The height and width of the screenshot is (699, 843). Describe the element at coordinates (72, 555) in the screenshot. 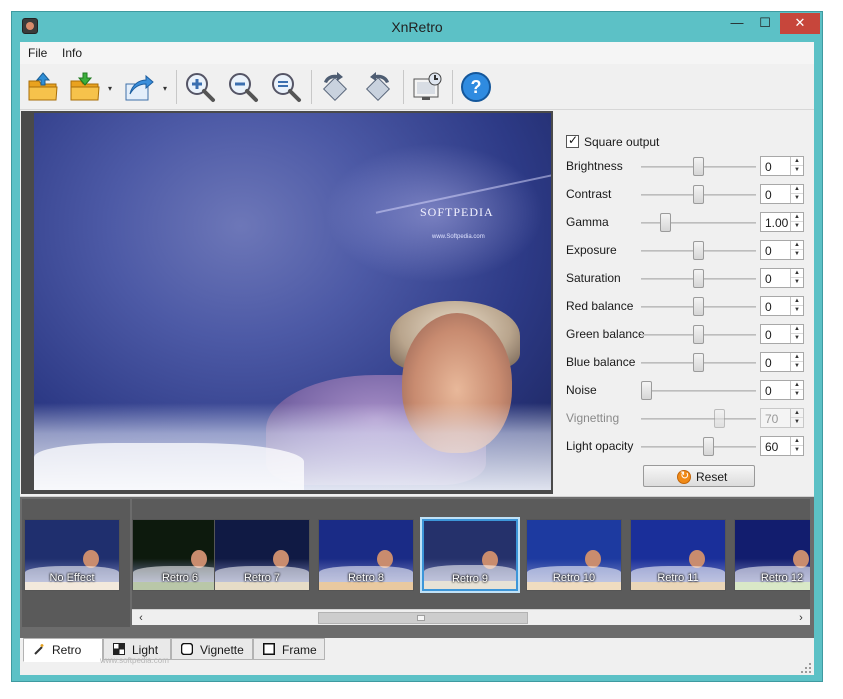

I see `preset-thumbnail: No Effect` at that location.